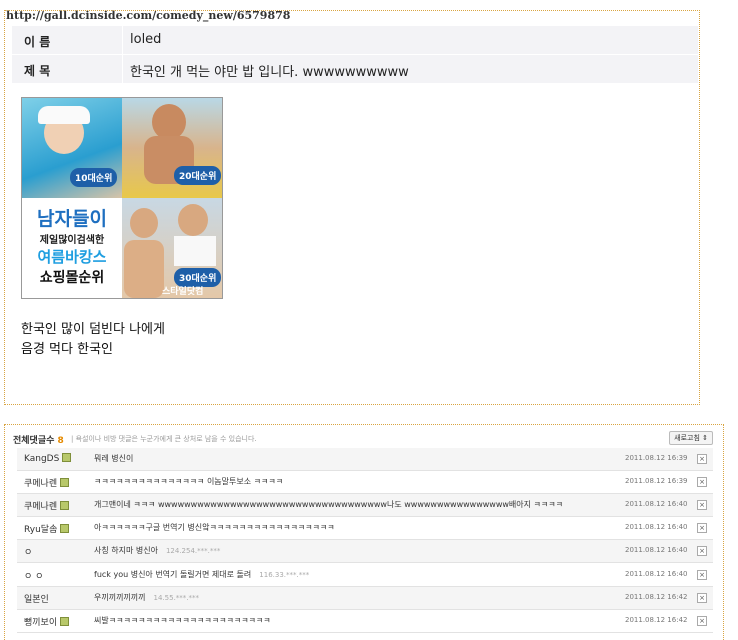 This screenshot has height=640, width=738. I want to click on ad-subline: 제일많이검색한, so click(72, 240).